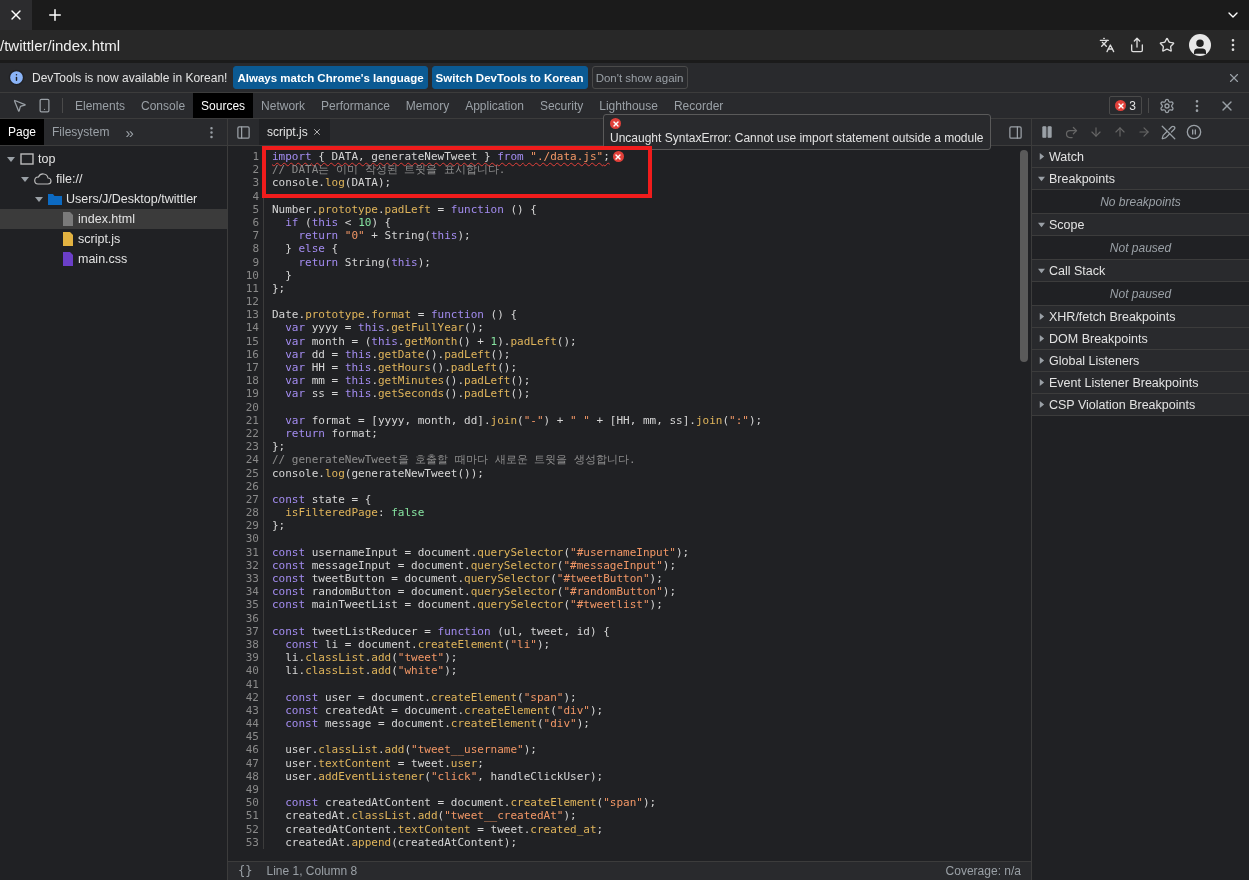  Describe the element at coordinates (129, 132) in the screenshot. I see `more-tabs-button: »` at that location.